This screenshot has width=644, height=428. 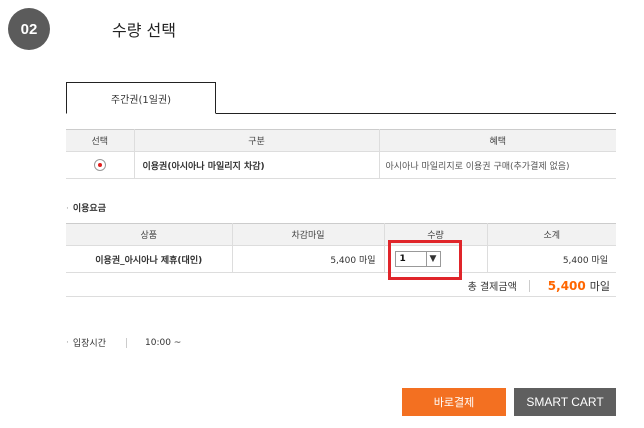 I want to click on entry-time-value: 10:00 ~, so click(x=163, y=342).